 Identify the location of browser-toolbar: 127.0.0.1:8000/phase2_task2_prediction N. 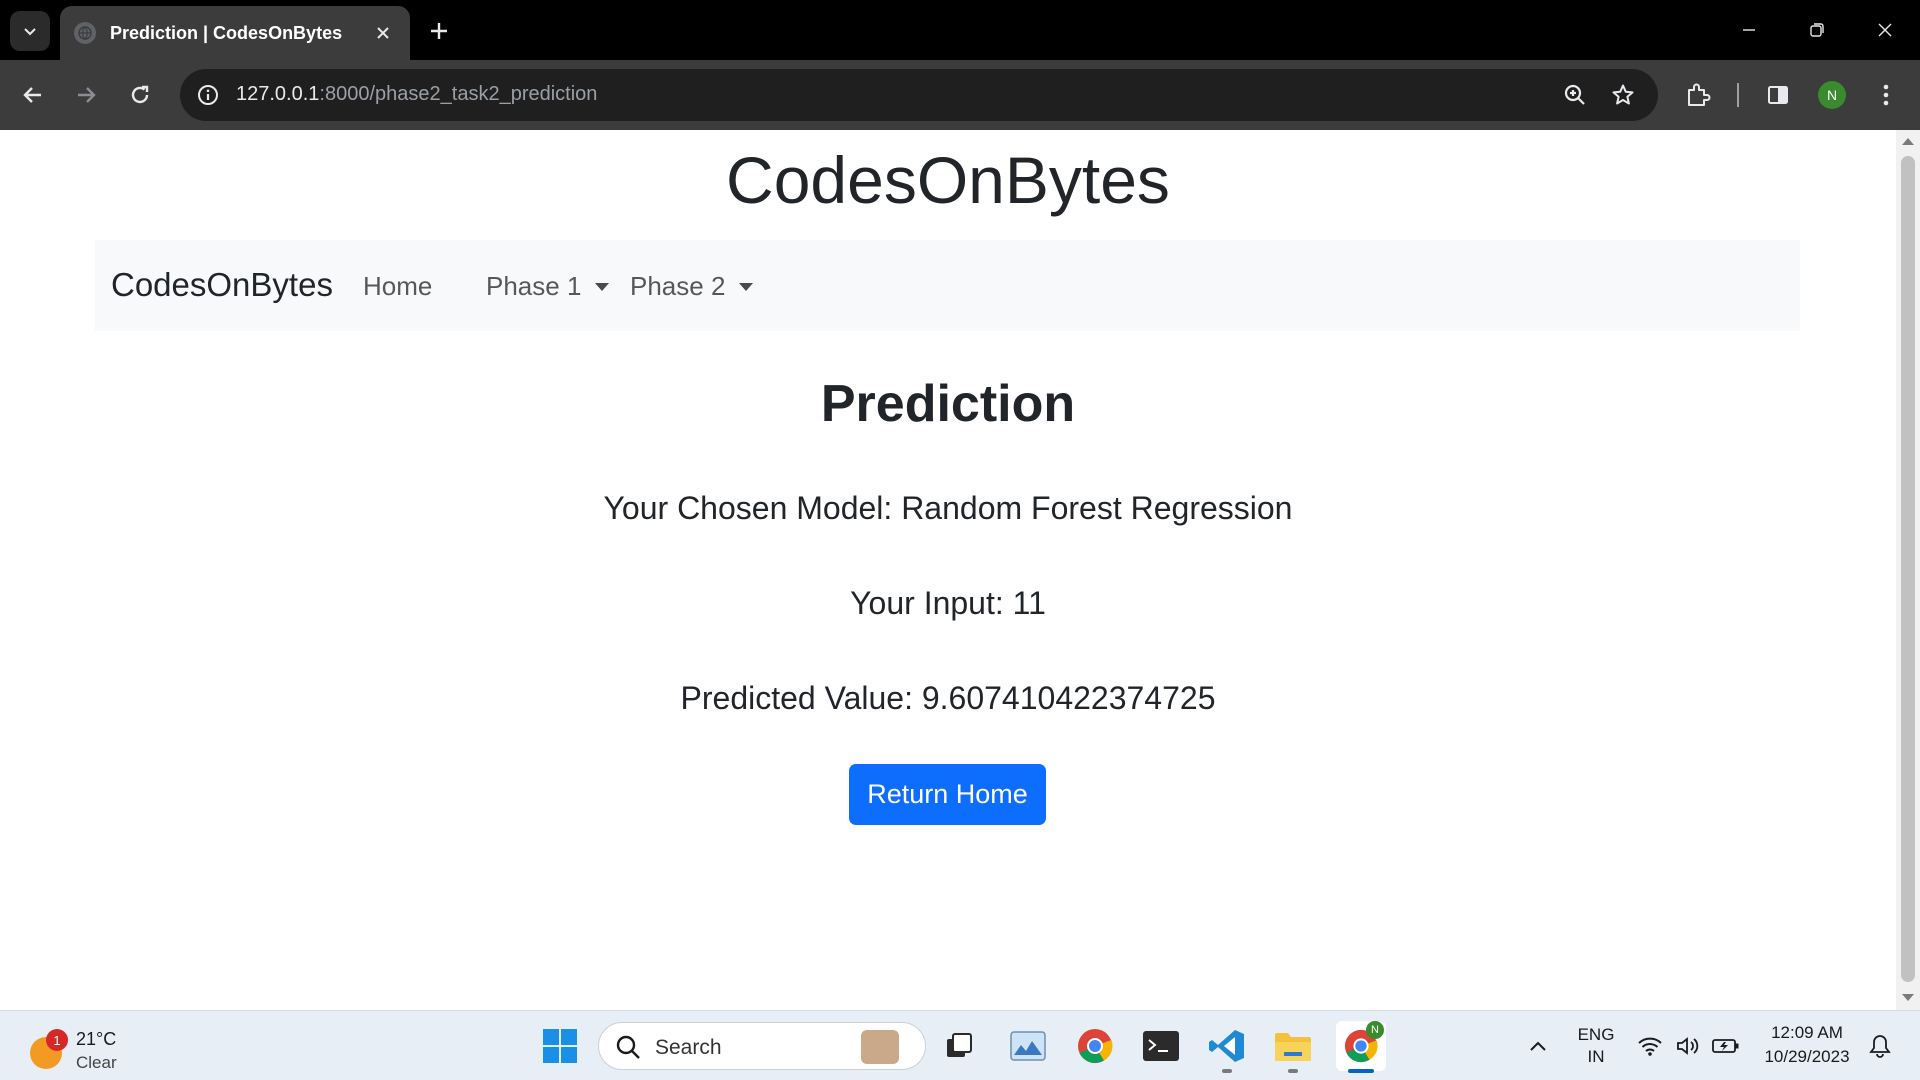
(960, 95).